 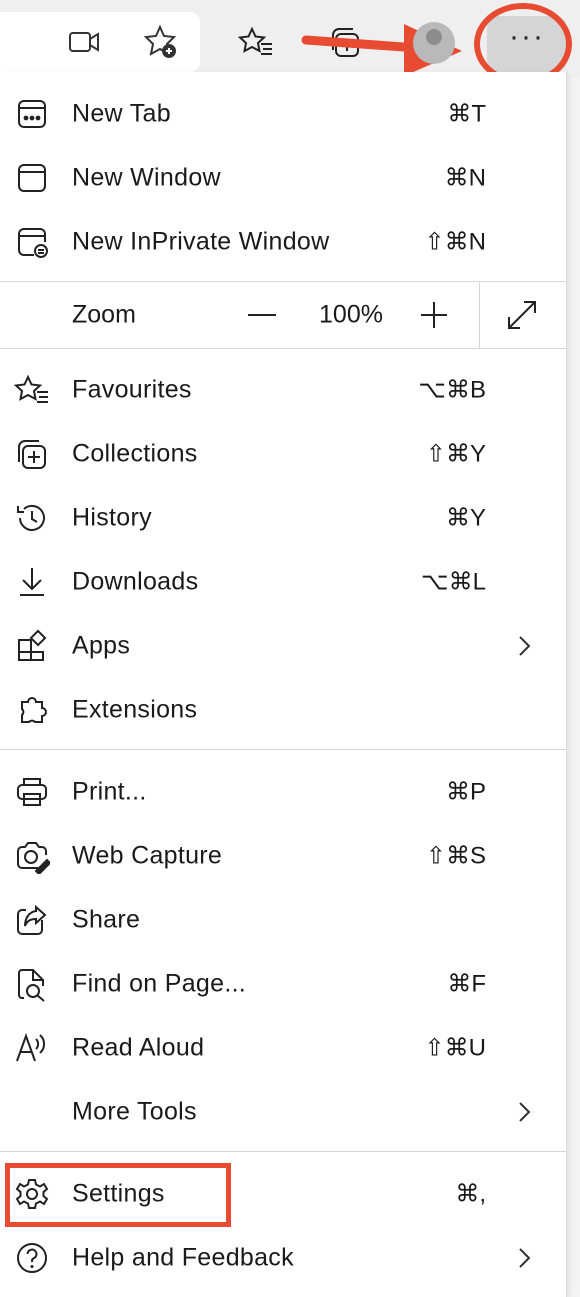 What do you see at coordinates (522, 315) in the screenshot?
I see `fullscreen-button` at bounding box center [522, 315].